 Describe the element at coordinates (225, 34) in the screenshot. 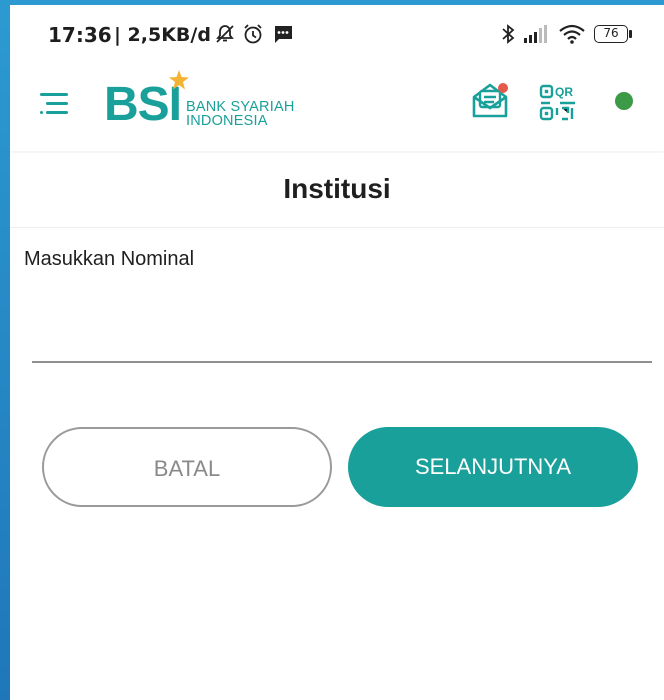

I see `notification-off-icon` at that location.